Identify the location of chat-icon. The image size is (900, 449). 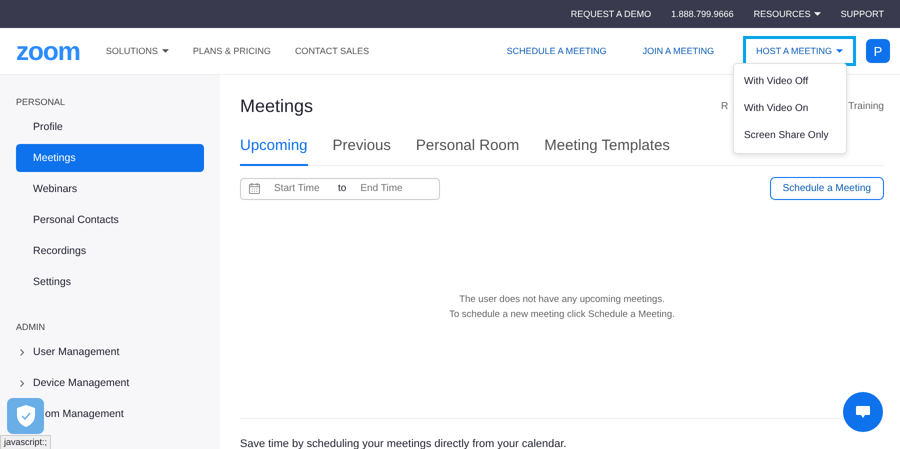
(863, 412).